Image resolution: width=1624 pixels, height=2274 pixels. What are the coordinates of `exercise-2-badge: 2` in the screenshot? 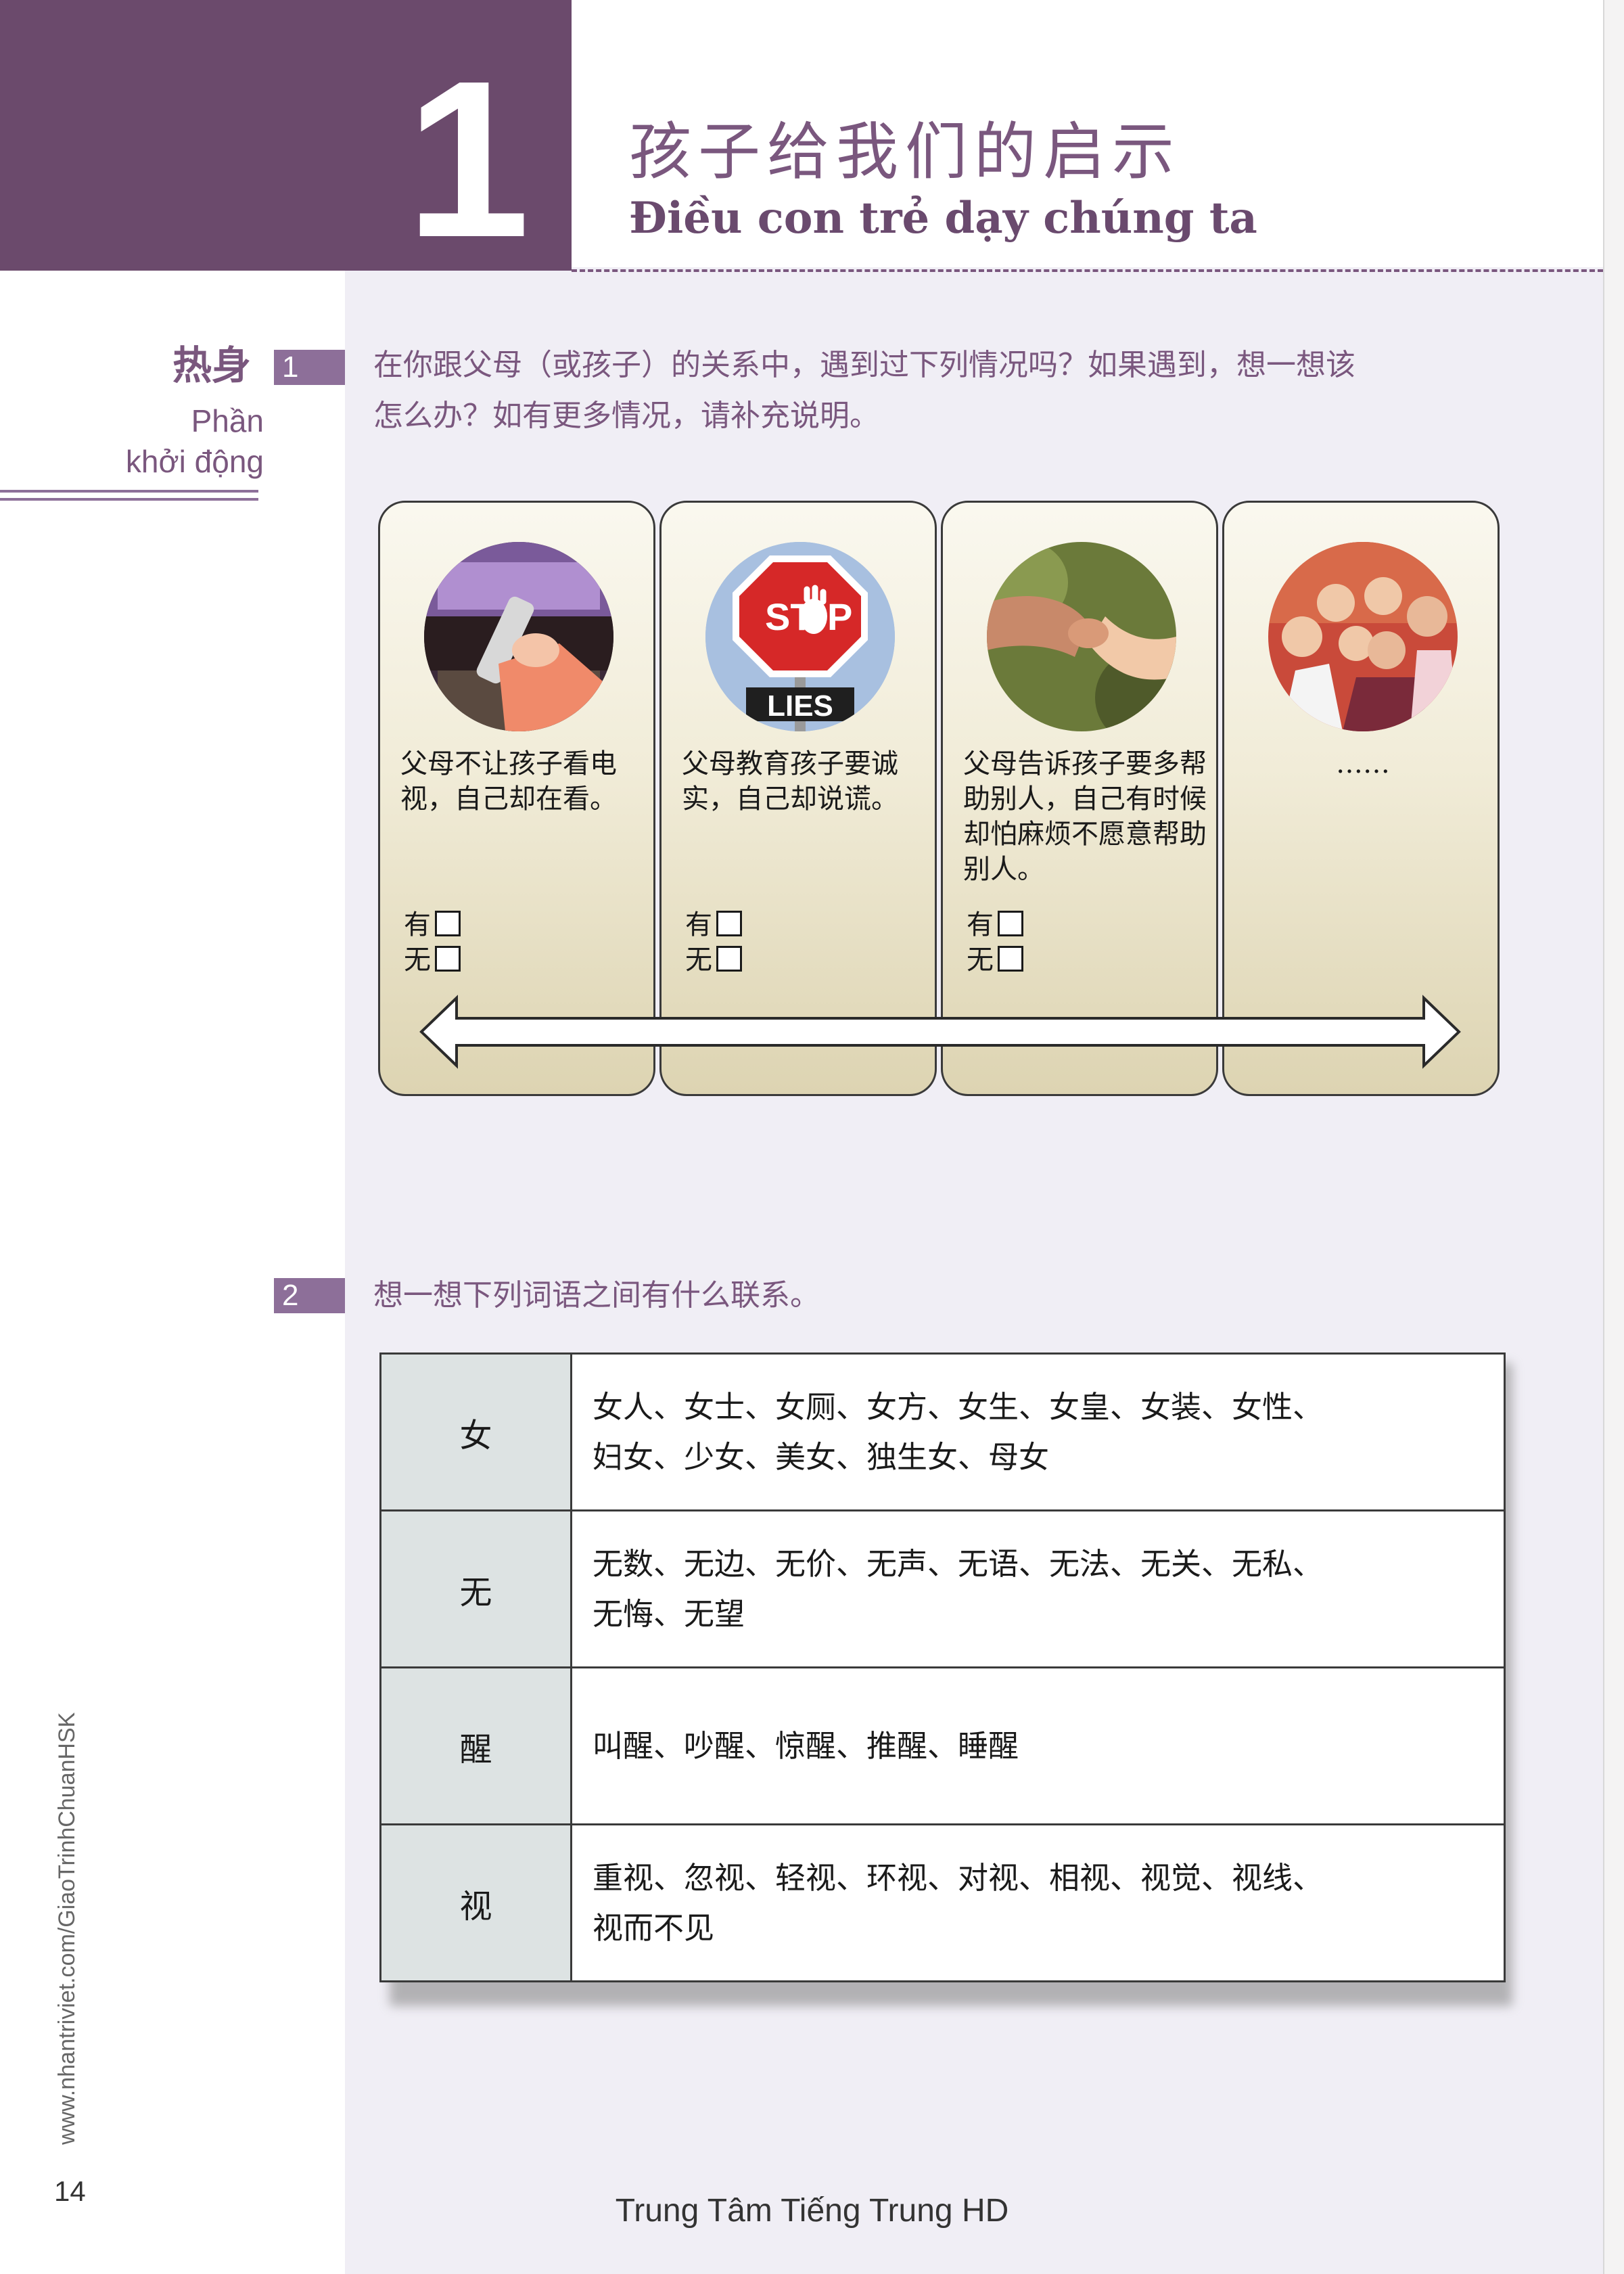 It's located at (309, 1295).